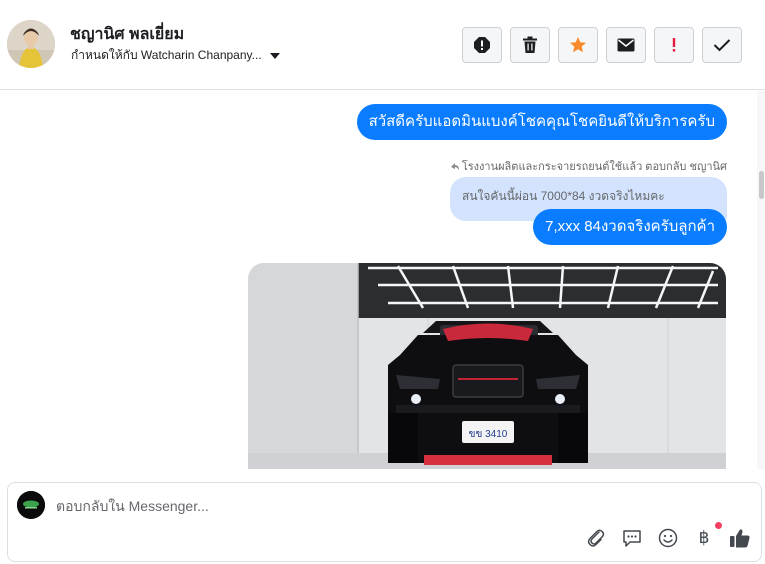  Describe the element at coordinates (761, 185) in the screenshot. I see `thread-scrollbar-thumb` at that location.